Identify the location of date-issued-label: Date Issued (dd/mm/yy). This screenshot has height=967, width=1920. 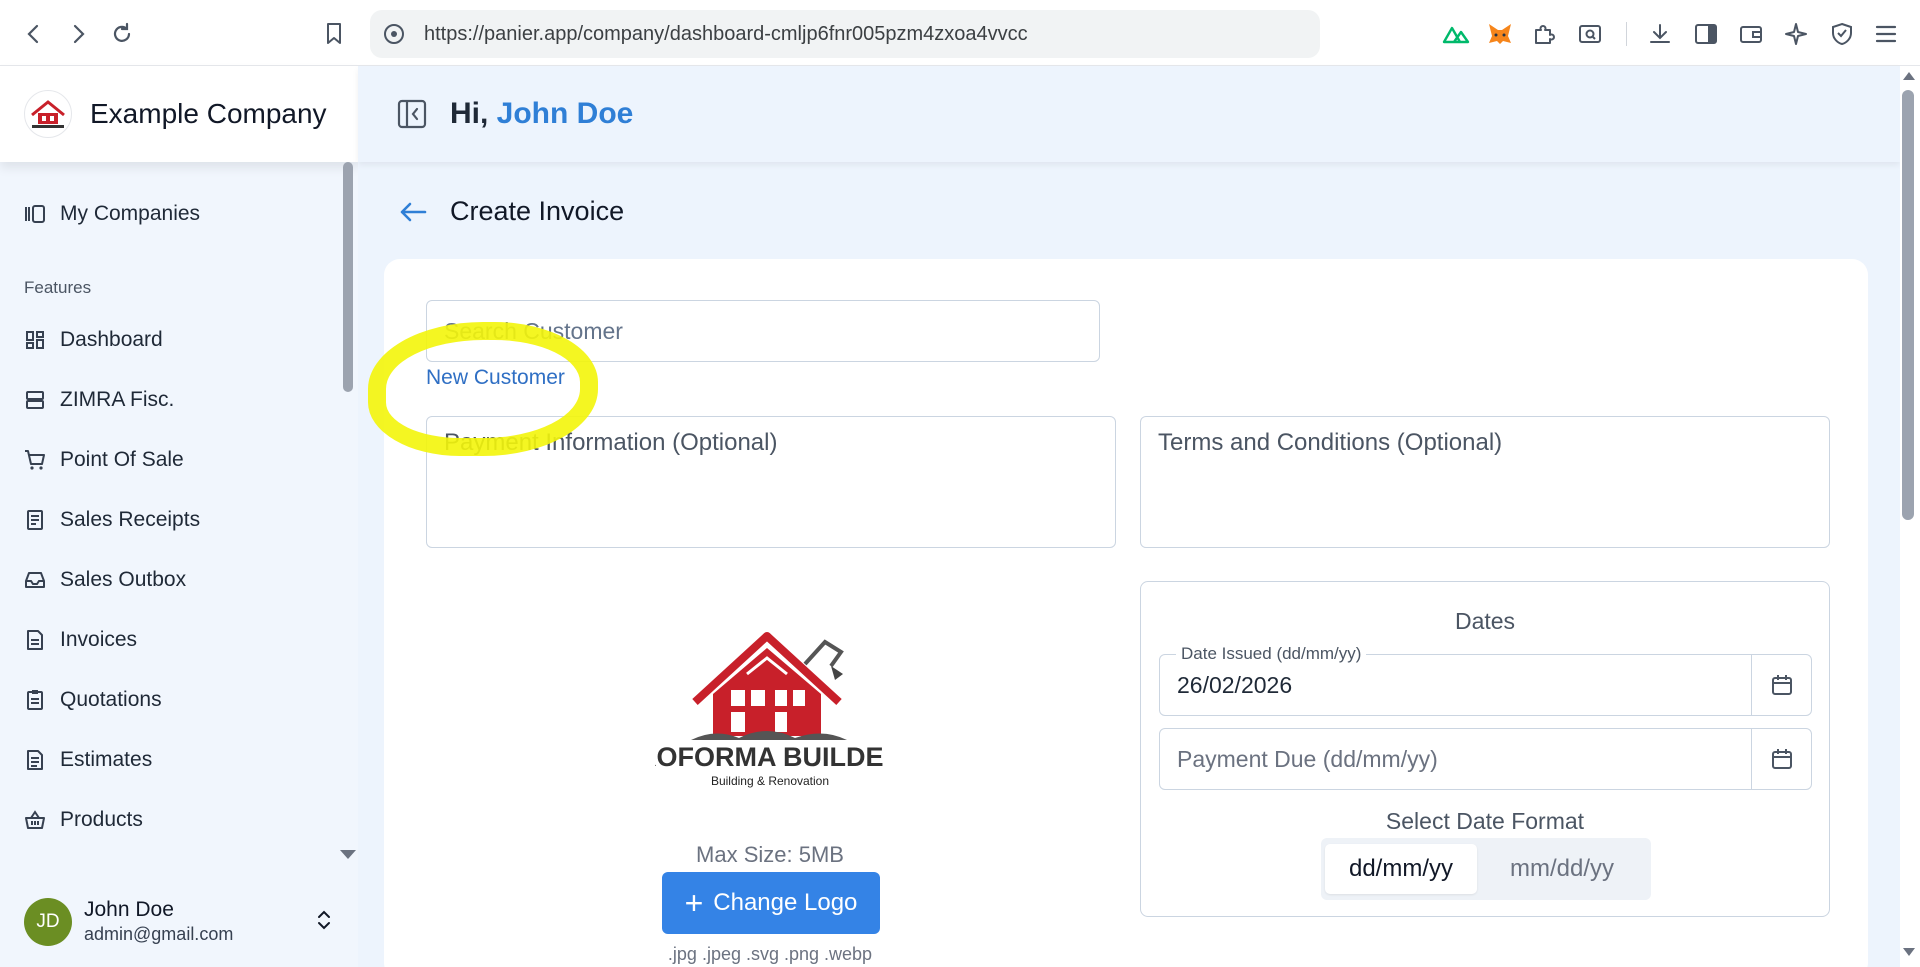
(1271, 654).